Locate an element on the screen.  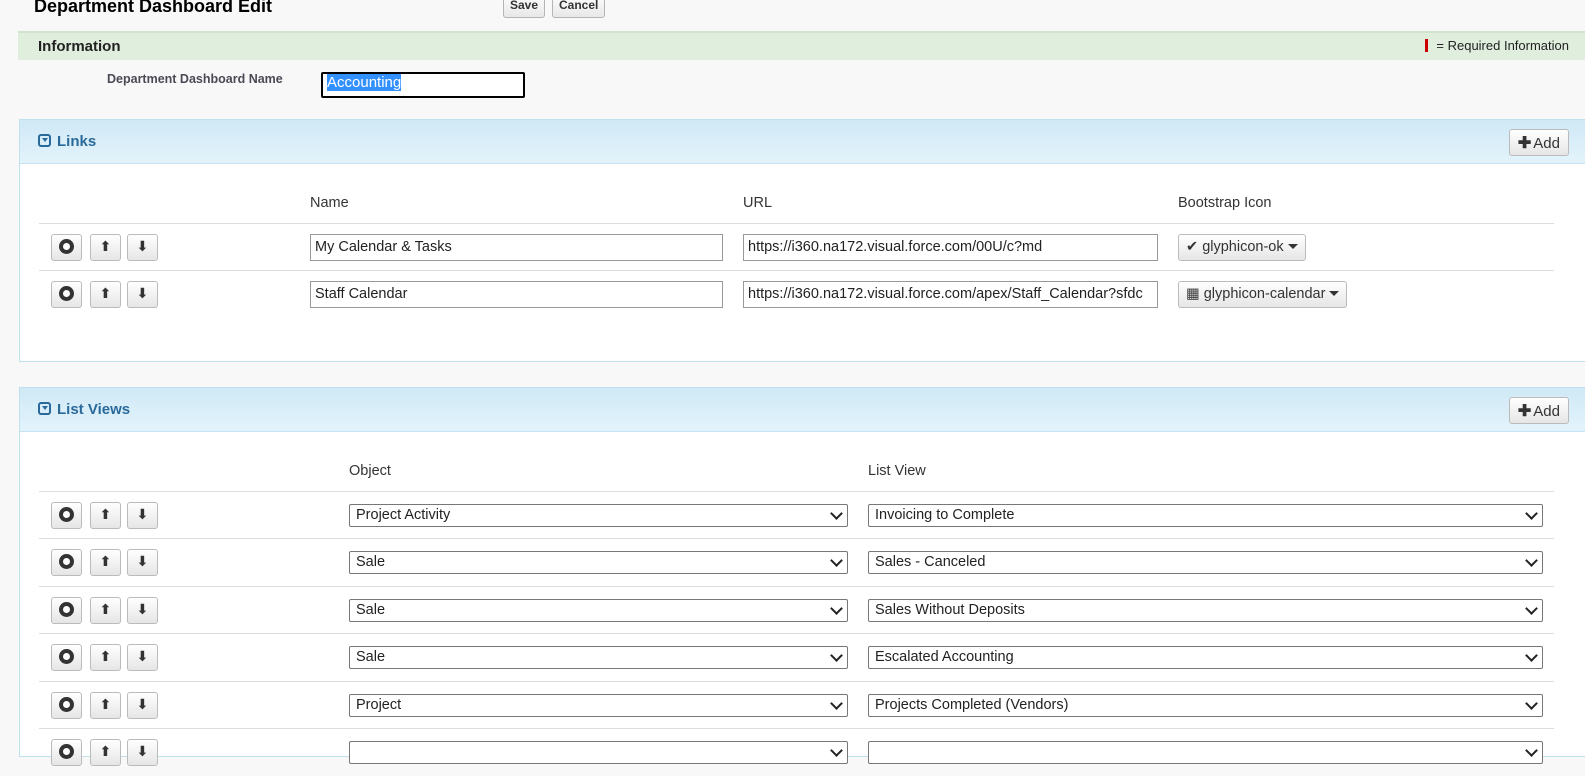
list-view-select: Sales Without Deposits is located at coordinates (1205, 610).